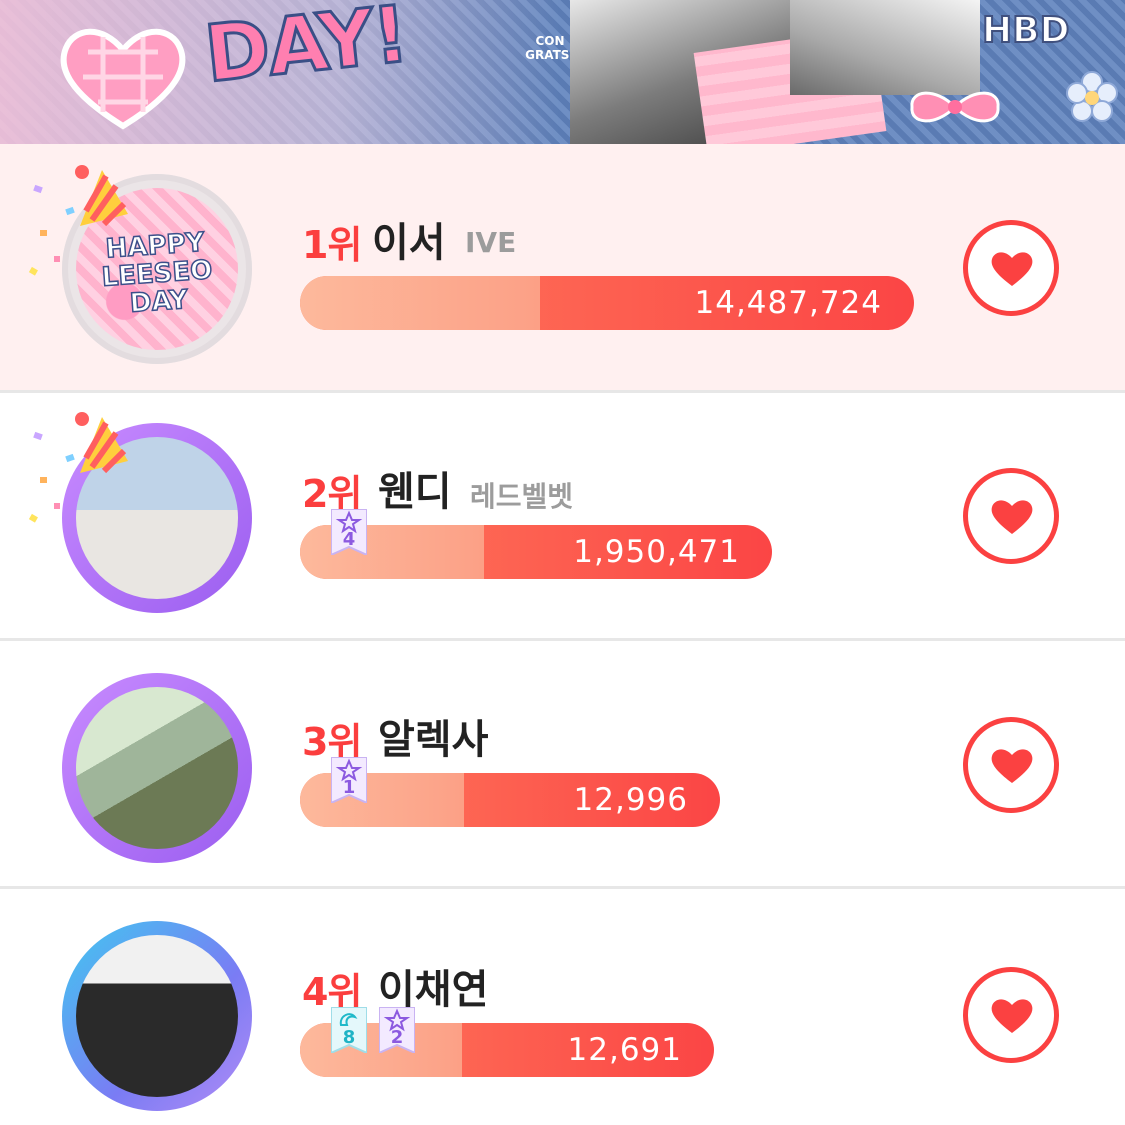  I want to click on star-badge-icon: 2, so click(397, 1030).